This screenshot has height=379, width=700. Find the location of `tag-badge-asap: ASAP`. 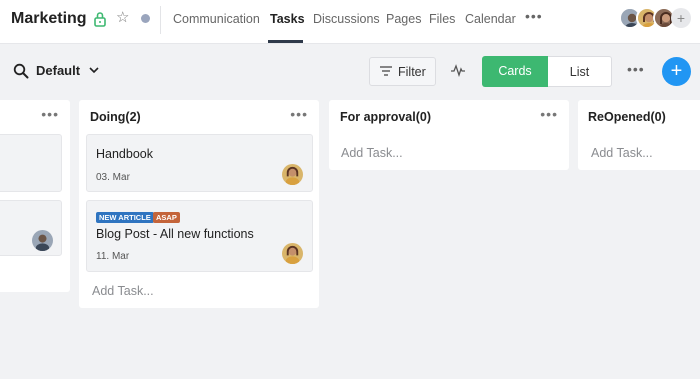

tag-badge-asap: ASAP is located at coordinates (166, 217).